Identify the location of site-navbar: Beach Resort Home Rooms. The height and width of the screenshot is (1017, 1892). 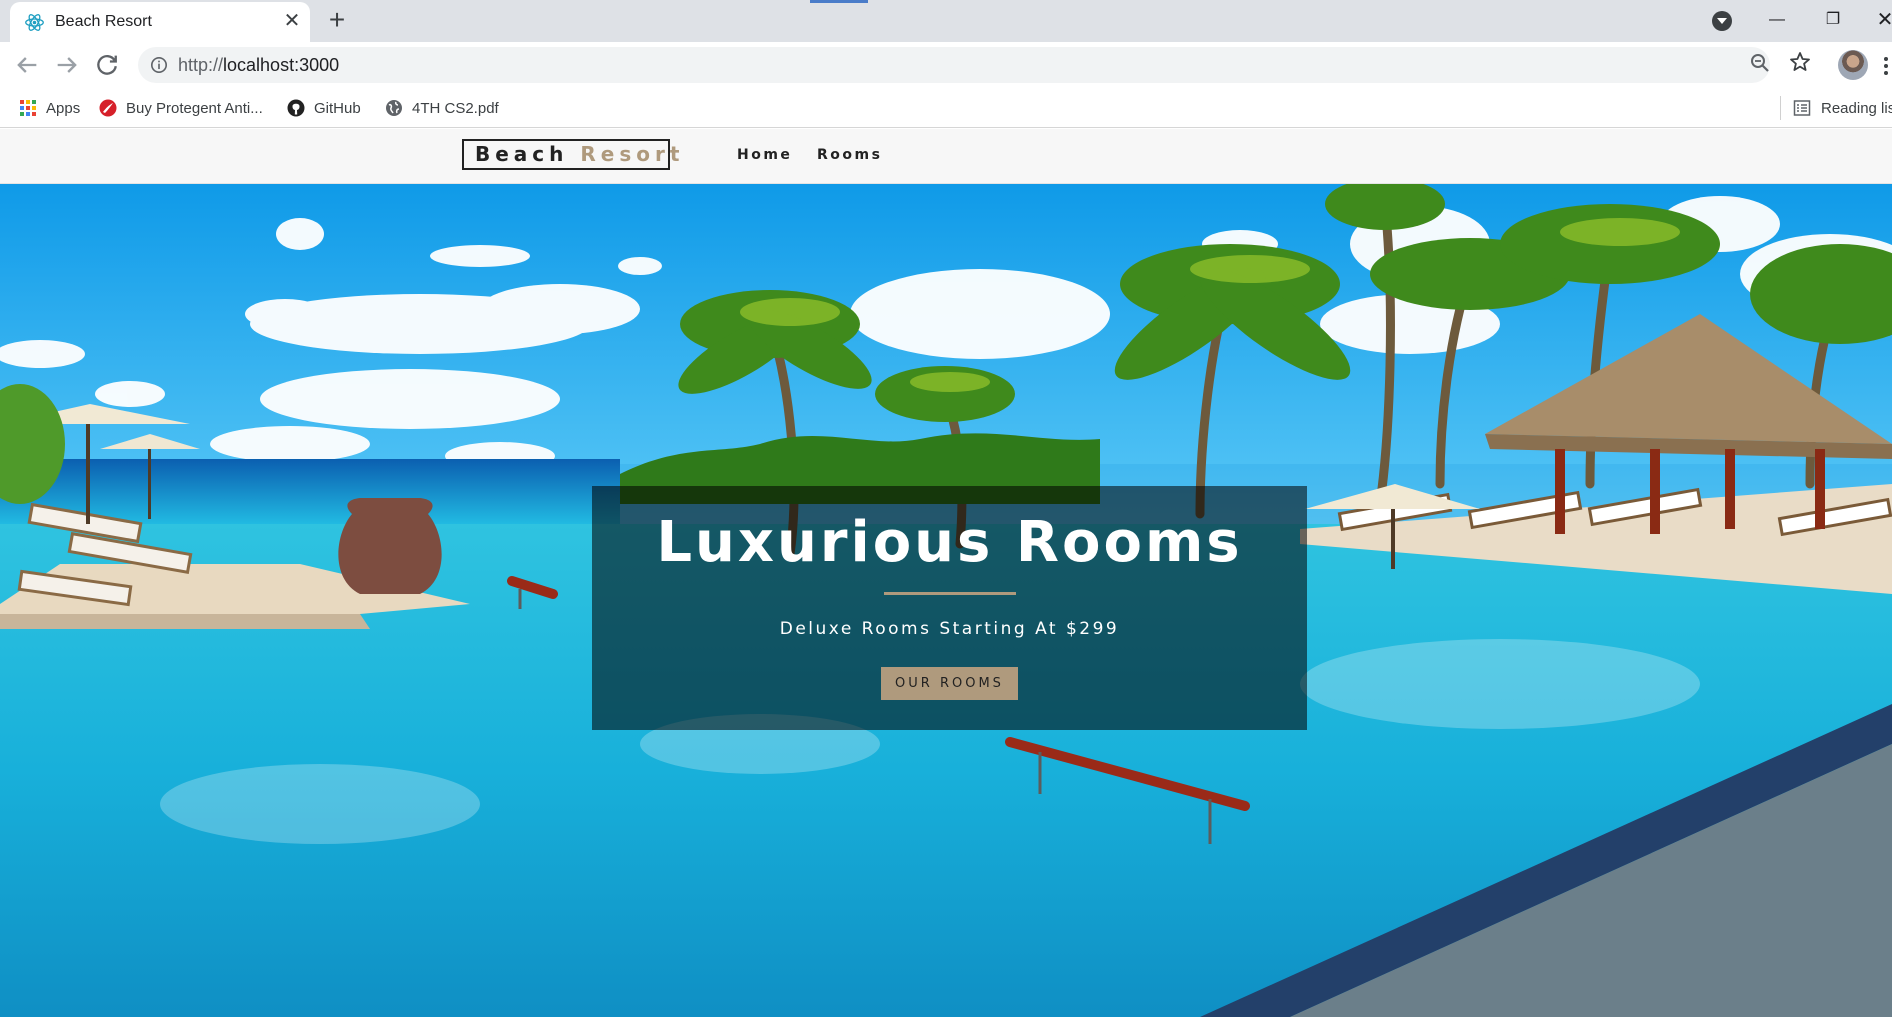
(946, 156).